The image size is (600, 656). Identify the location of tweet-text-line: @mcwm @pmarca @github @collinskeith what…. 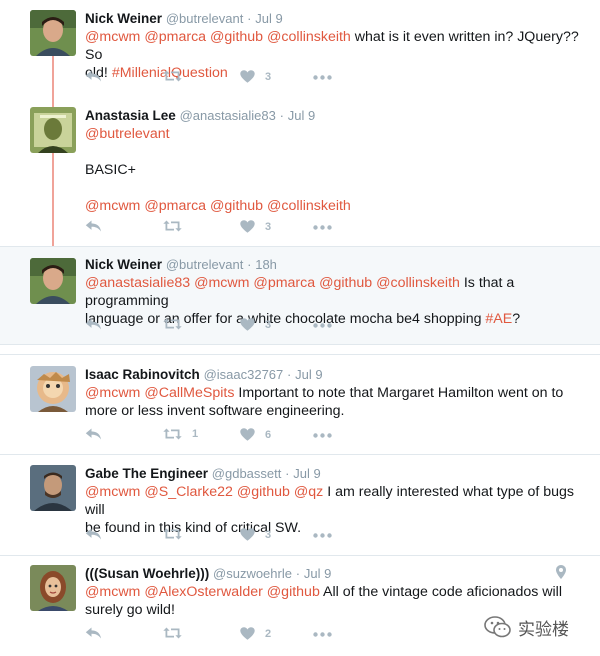
(336, 46).